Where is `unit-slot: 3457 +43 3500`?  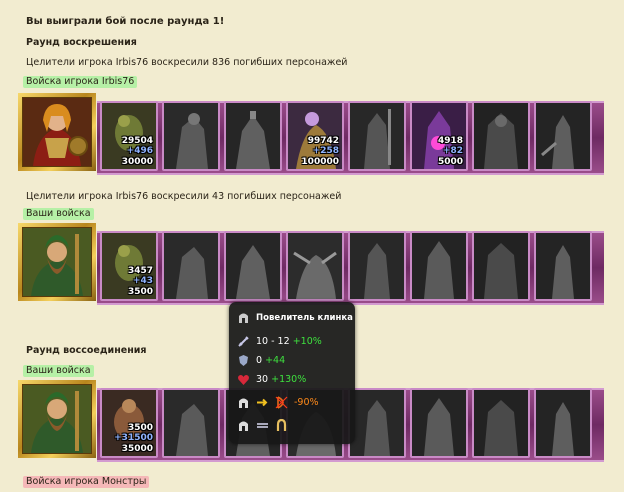
unit-slot: 3457 +43 3500 is located at coordinates (129, 266).